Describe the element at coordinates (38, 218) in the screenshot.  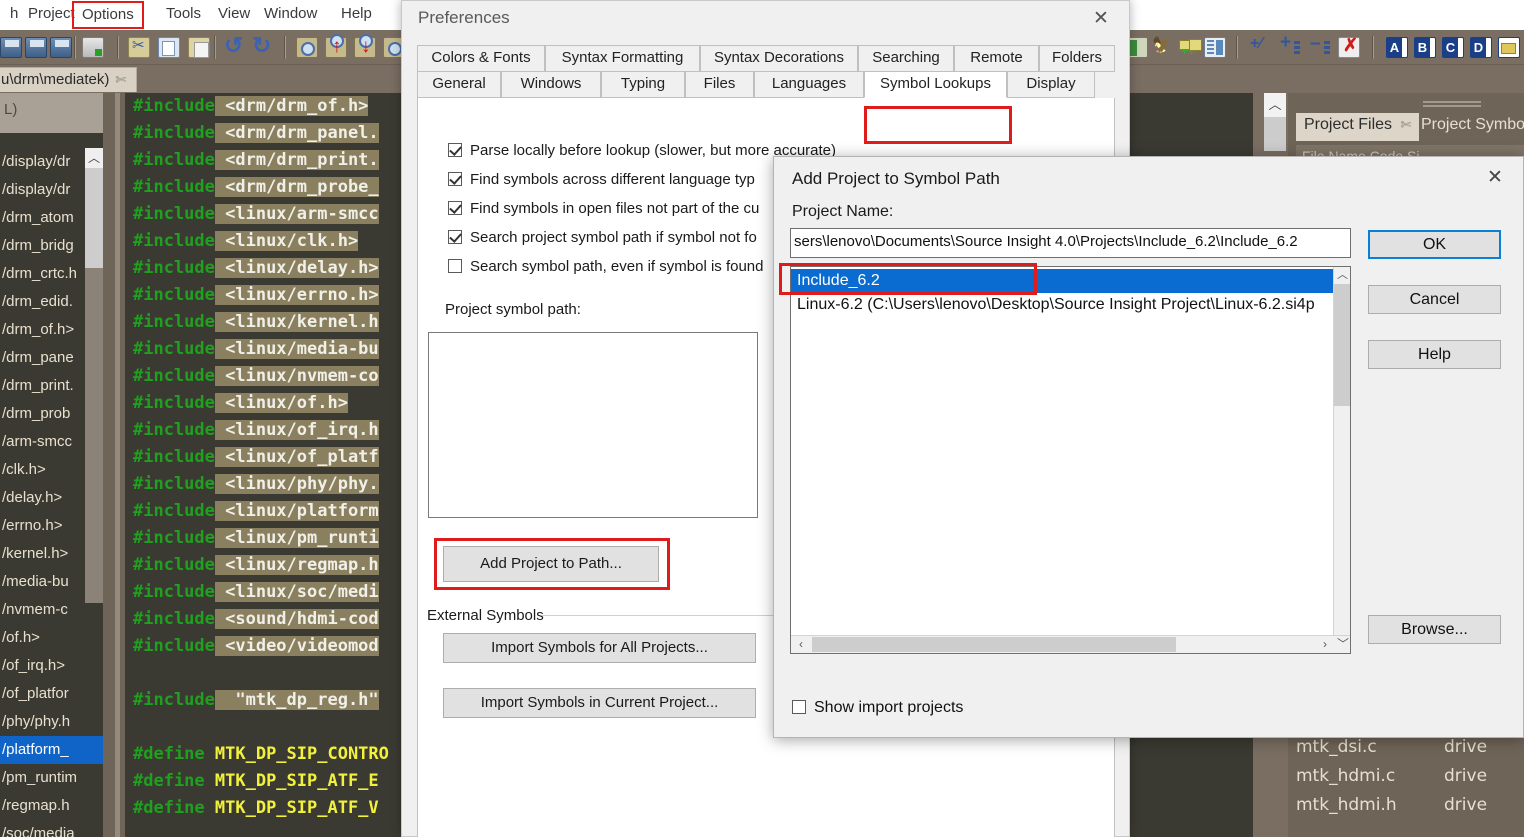
I see `list-item: /drm_atom` at that location.